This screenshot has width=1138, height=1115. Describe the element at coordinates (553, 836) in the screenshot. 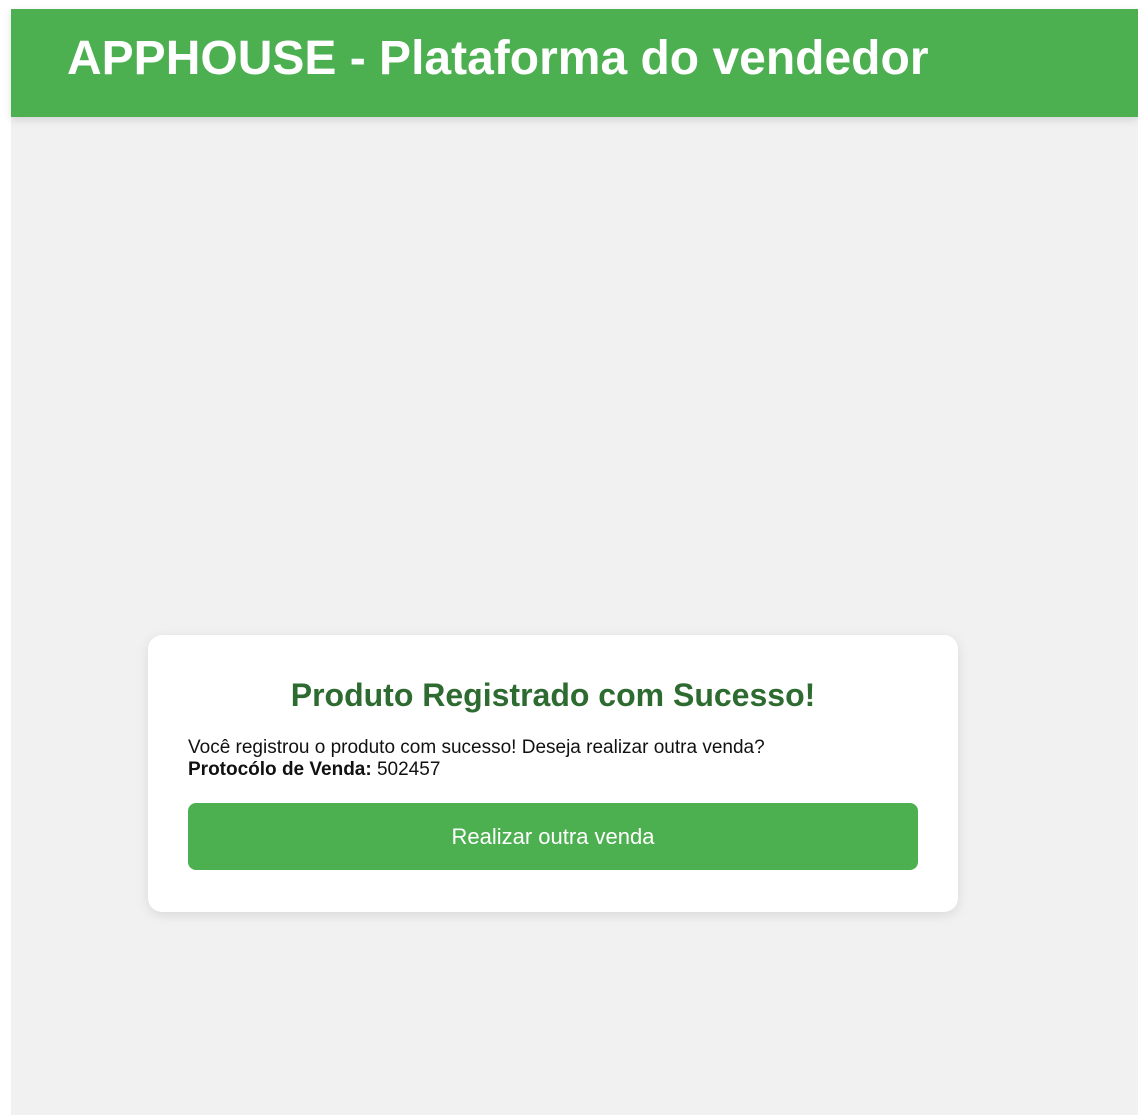

I see `new-sale-button: Realizar outra venda` at that location.